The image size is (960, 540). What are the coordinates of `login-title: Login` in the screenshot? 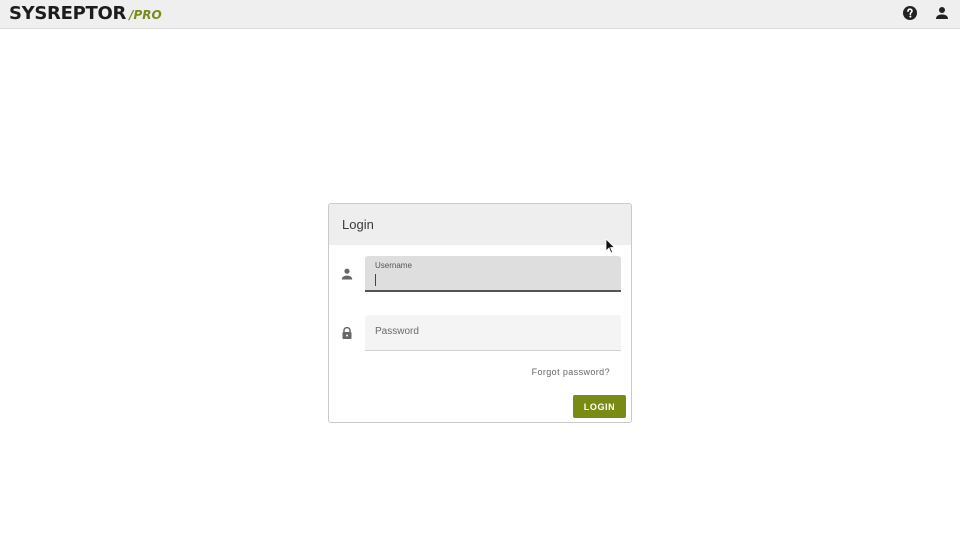 It's located at (358, 224).